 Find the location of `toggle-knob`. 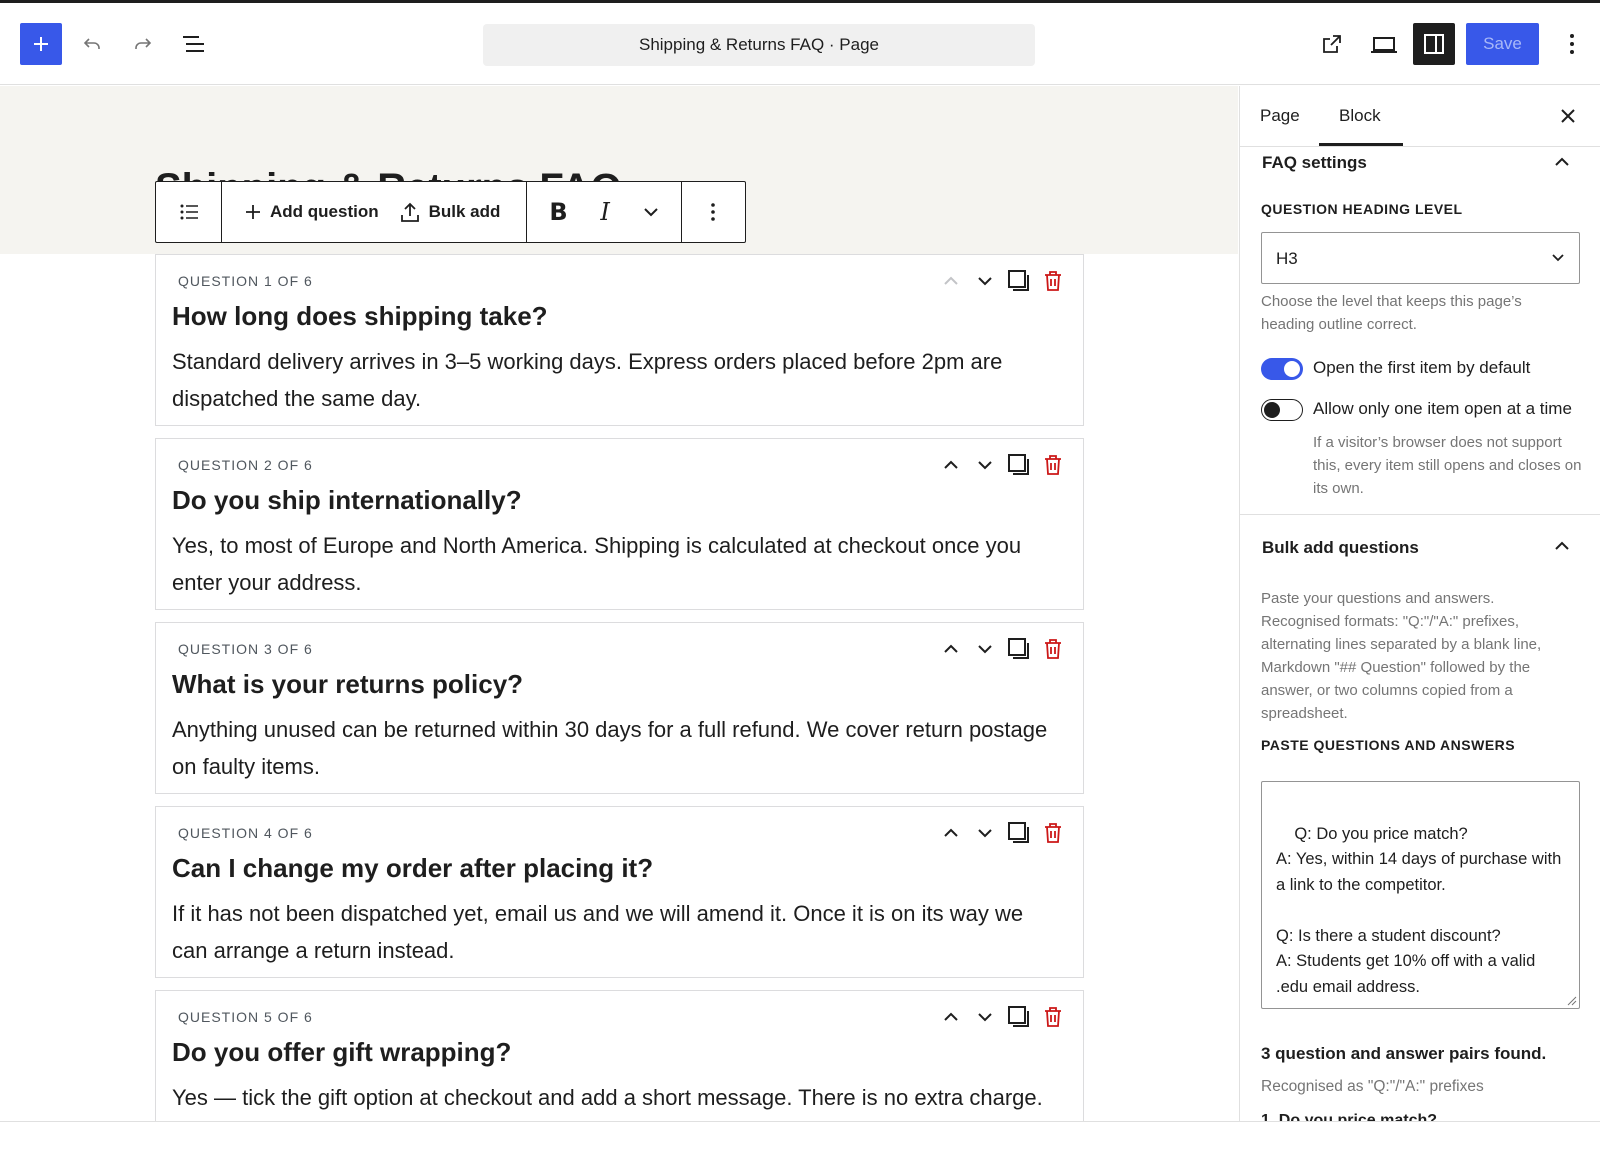

toggle-knob is located at coordinates (1272, 409).